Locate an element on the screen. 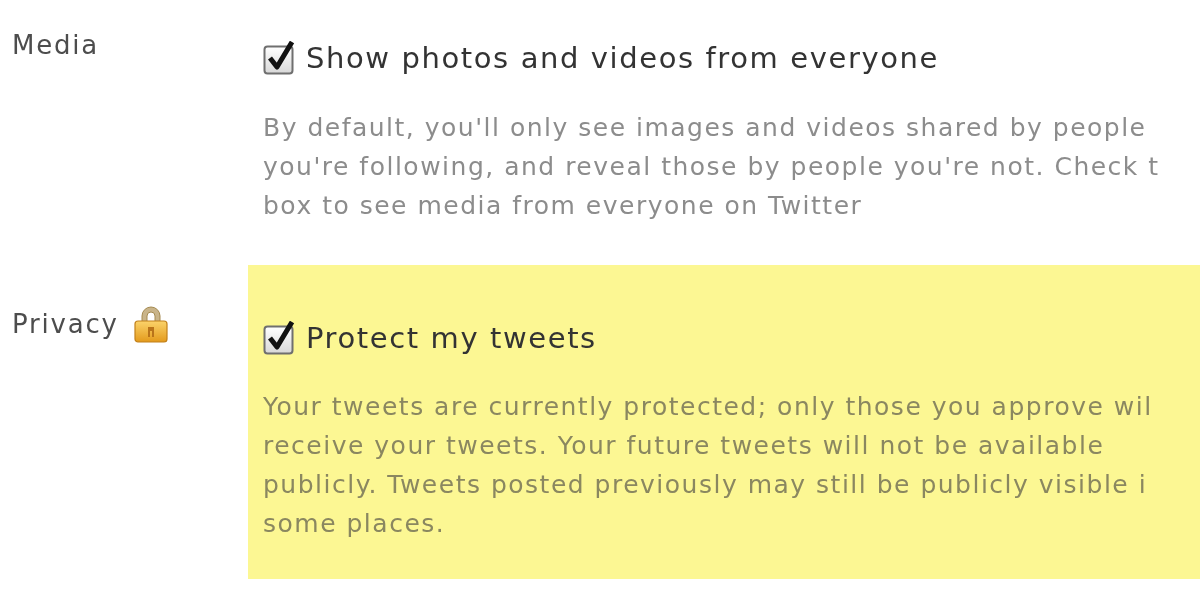 This screenshot has width=1200, height=600. section-label: Privacy is located at coordinates (65, 324).